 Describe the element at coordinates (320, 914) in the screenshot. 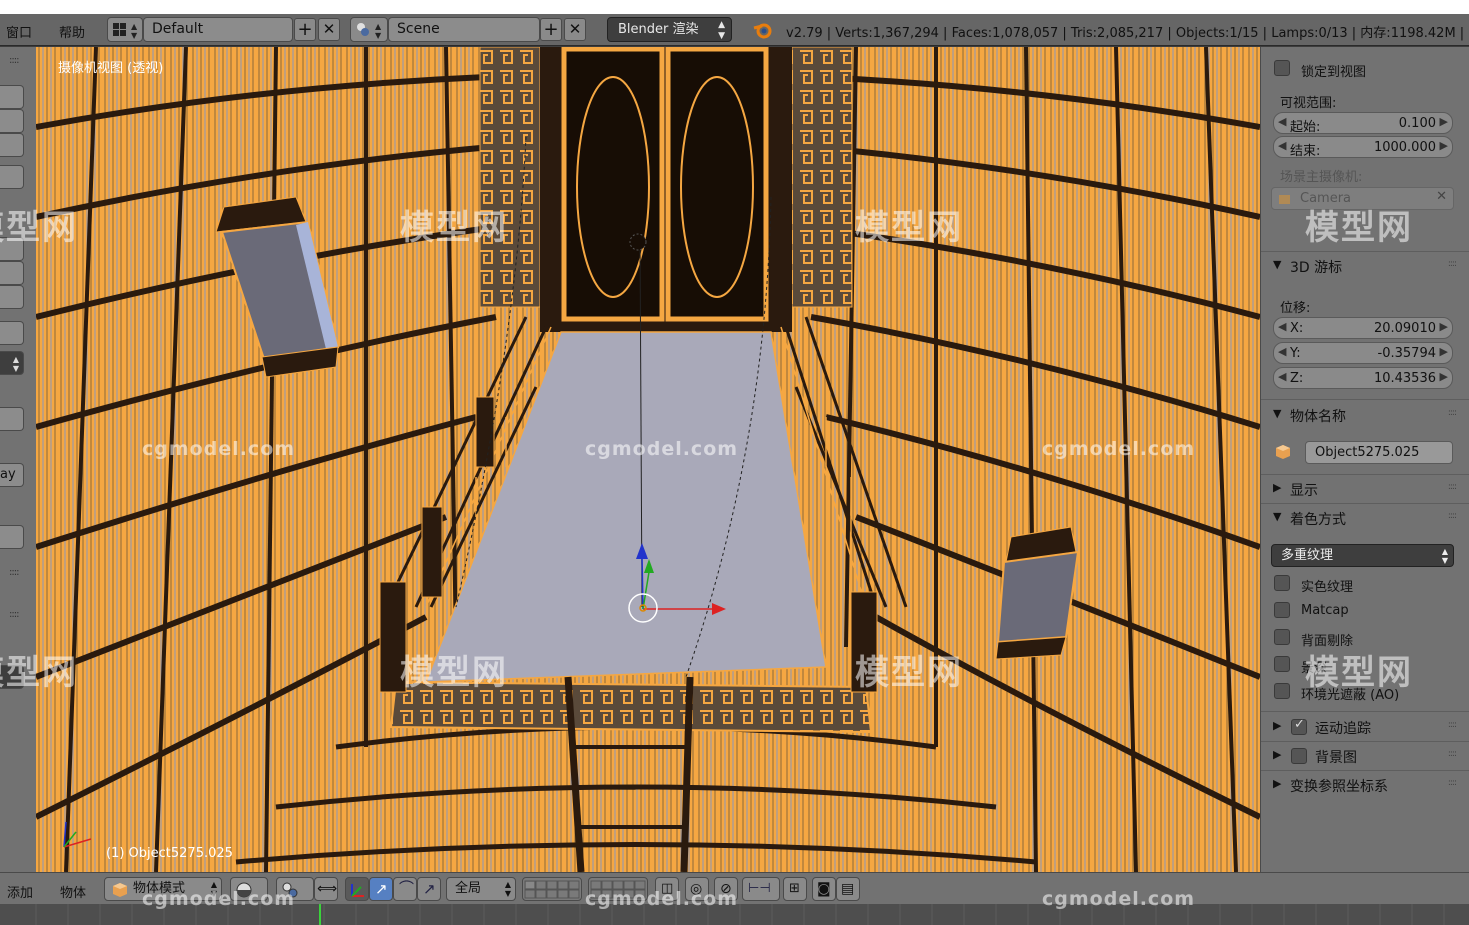

I see `playhead` at that location.